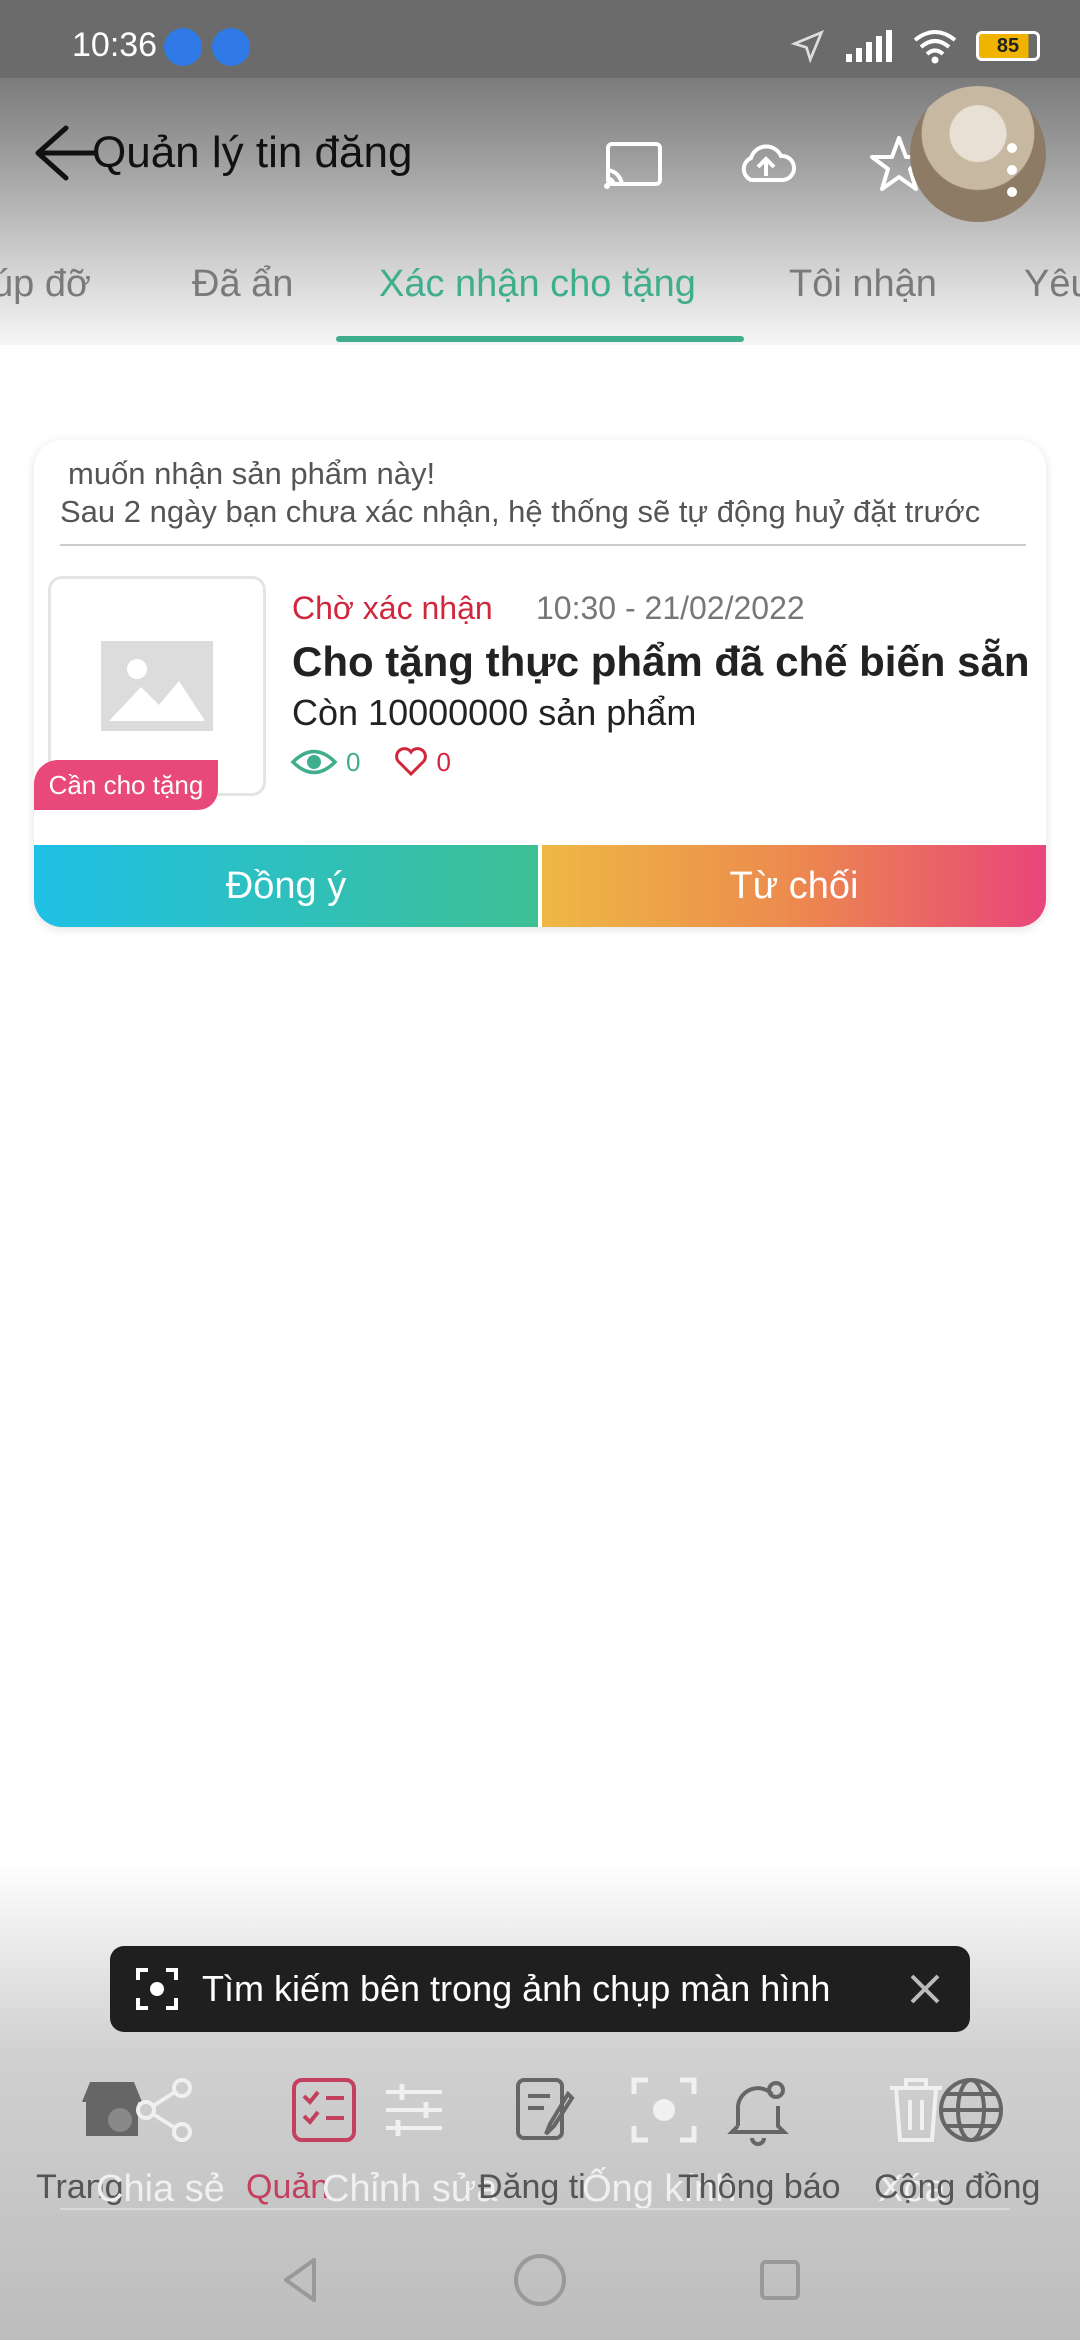 The image size is (1080, 2340). I want to click on nav-label-edit: Chỉnh sửa, so click(409, 2189).